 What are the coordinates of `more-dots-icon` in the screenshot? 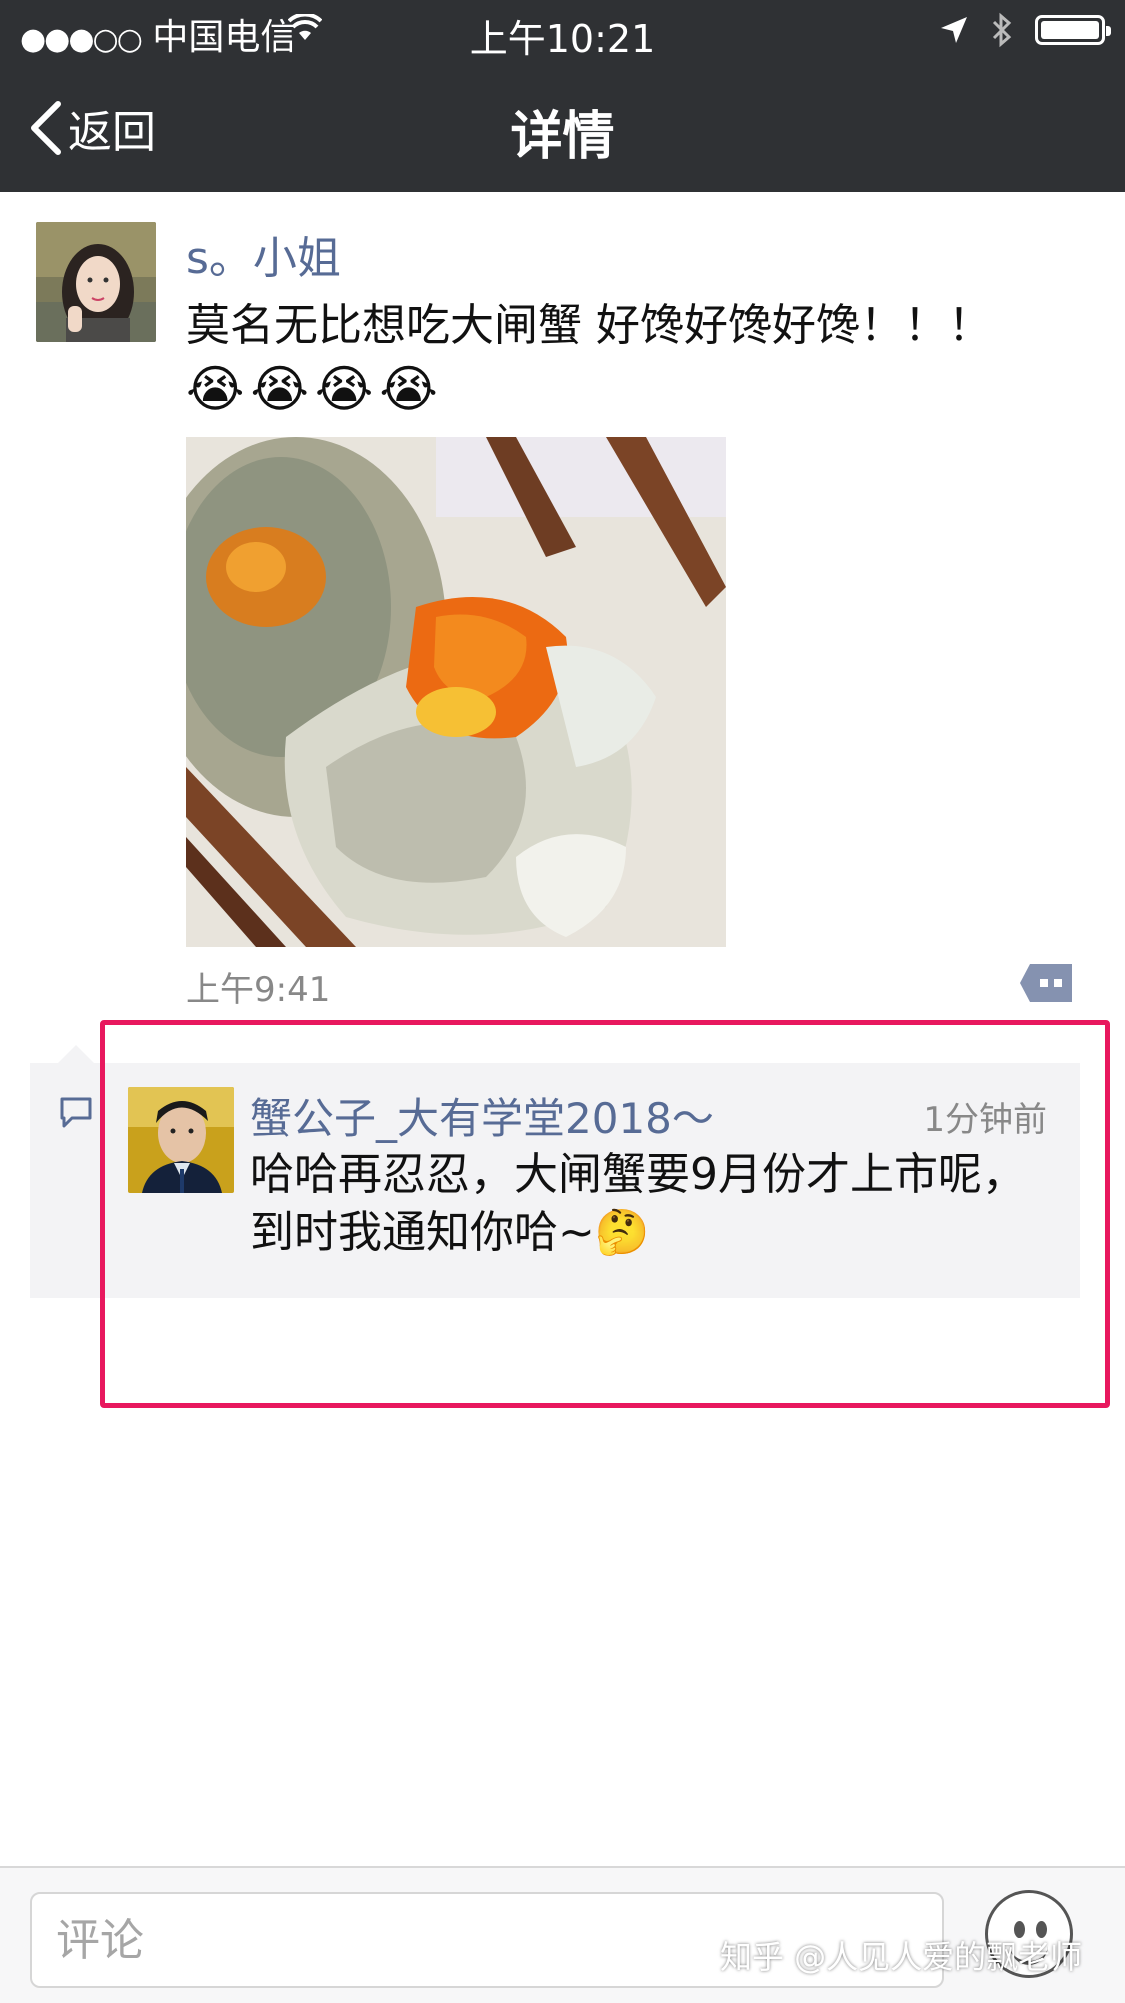 It's located at (1046, 983).